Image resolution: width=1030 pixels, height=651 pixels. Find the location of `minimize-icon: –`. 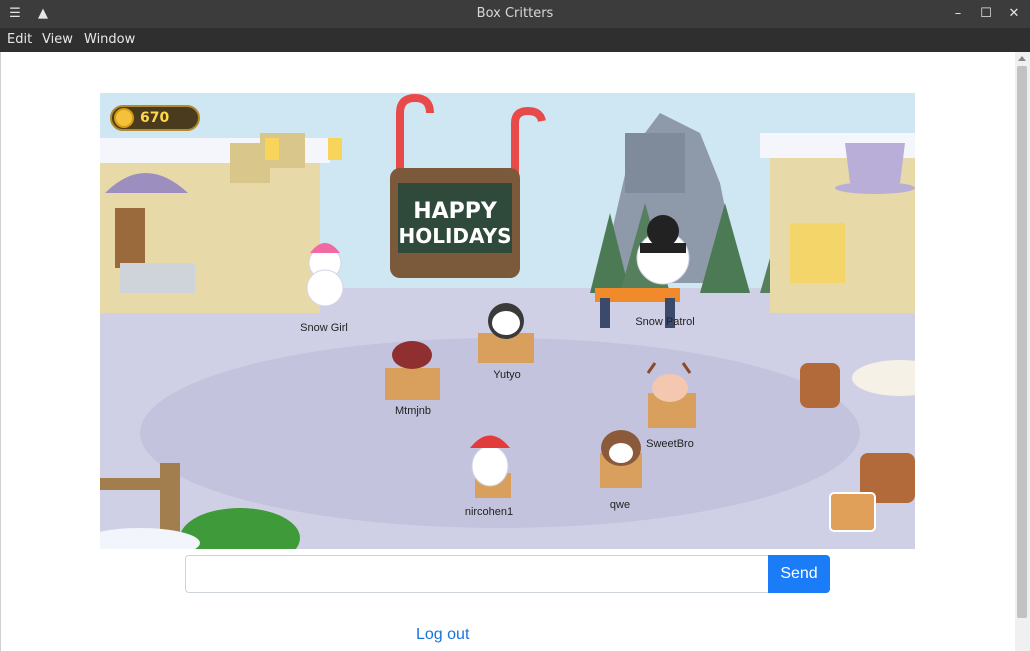

minimize-icon: – is located at coordinates (958, 14).